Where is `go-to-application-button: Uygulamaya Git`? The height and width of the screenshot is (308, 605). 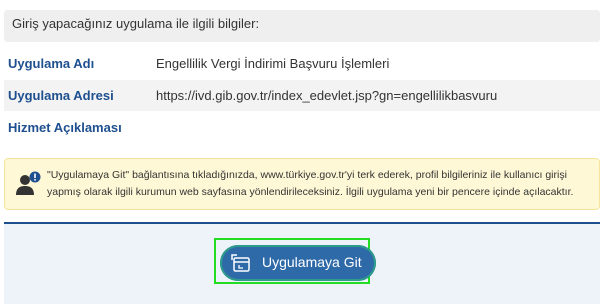
go-to-application-button: Uygulamaya Git is located at coordinates (295, 261).